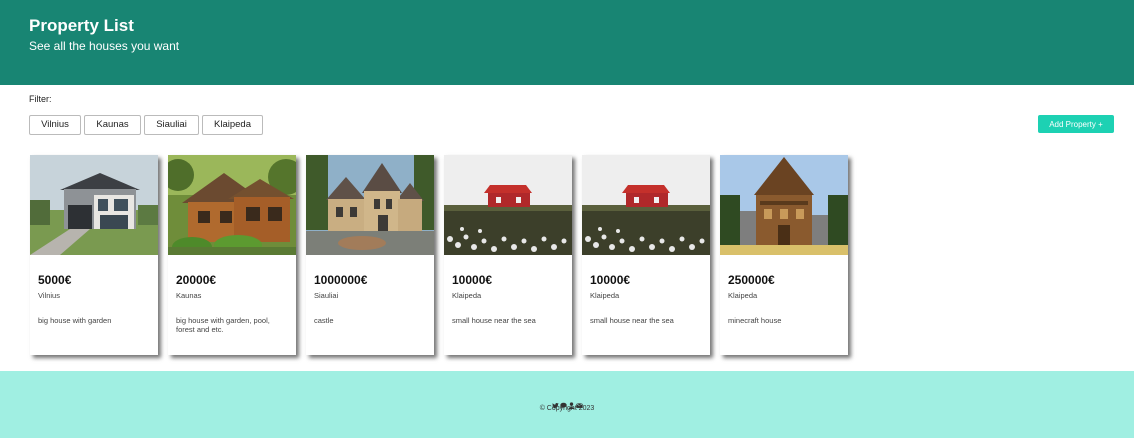 The width and height of the screenshot is (1134, 438). What do you see at coordinates (75, 320) in the screenshot?
I see `property-description: big house with garden` at bounding box center [75, 320].